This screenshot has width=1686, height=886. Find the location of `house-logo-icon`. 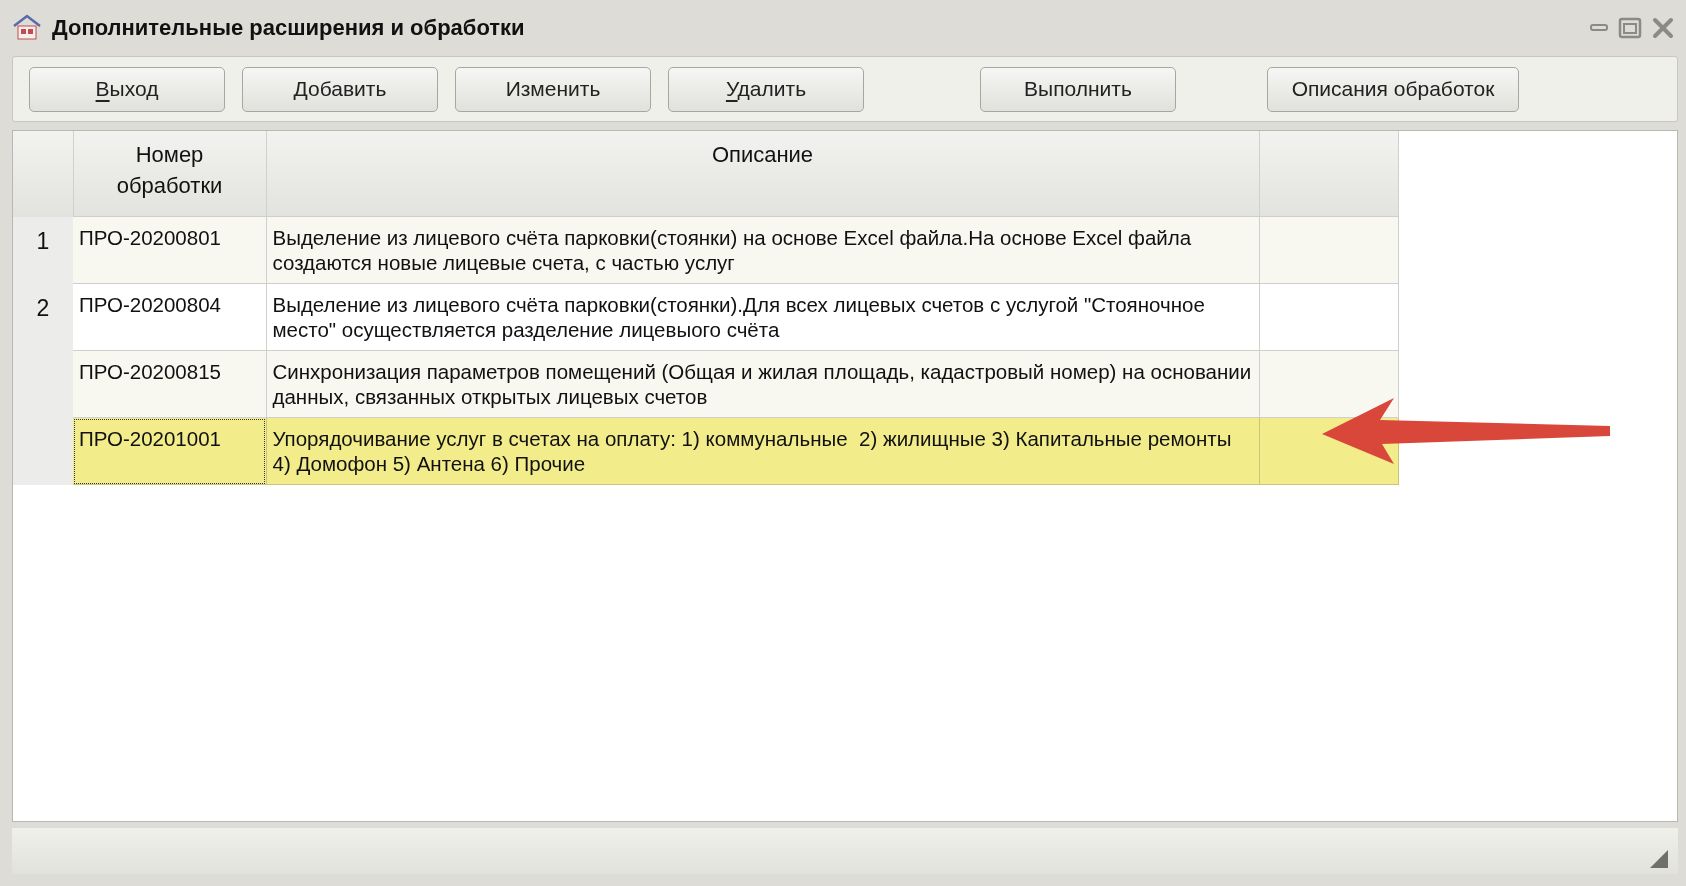

house-logo-icon is located at coordinates (27, 28).